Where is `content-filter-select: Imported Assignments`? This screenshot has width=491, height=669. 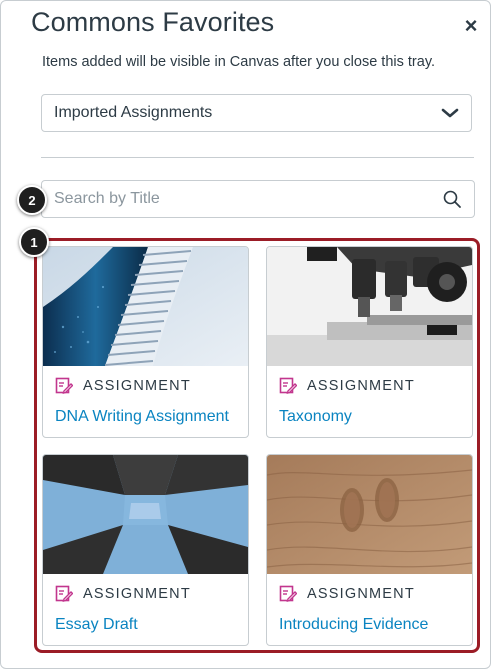
content-filter-select: Imported Assignments is located at coordinates (256, 113).